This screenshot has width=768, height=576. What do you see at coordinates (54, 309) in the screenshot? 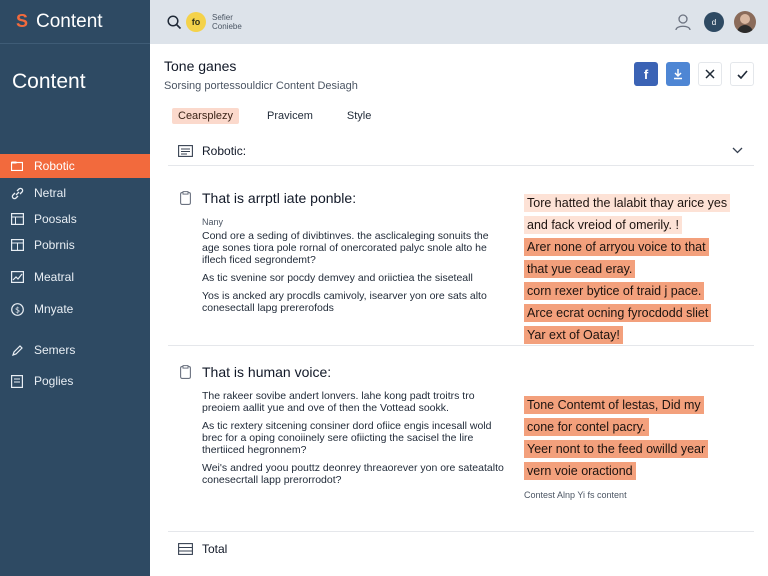
I see `sidebar-item-label: Mnyate` at bounding box center [54, 309].